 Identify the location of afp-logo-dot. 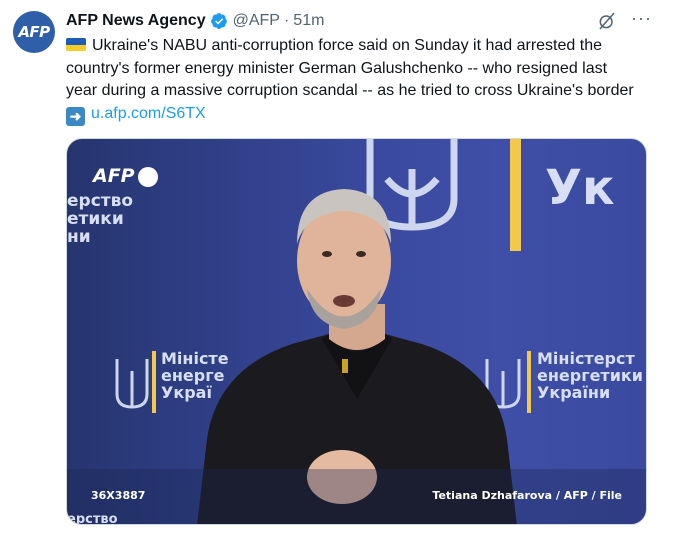
(148, 177).